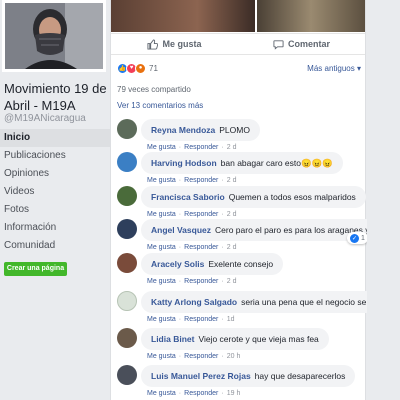 The width and height of the screenshot is (400, 400). I want to click on comment-time: 19 h, so click(234, 393).